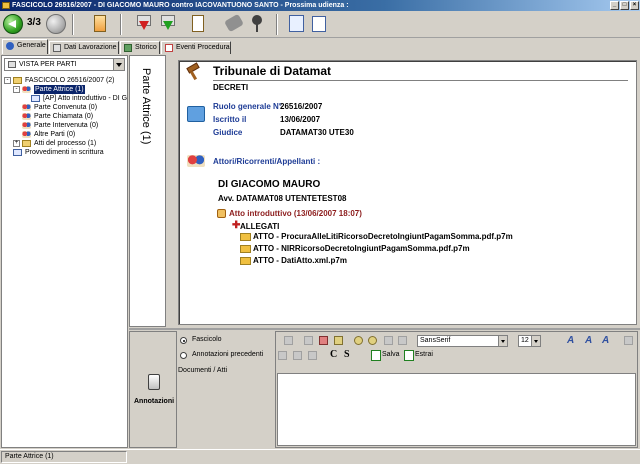 The width and height of the screenshot is (640, 464). I want to click on info-icon, so click(10, 46).